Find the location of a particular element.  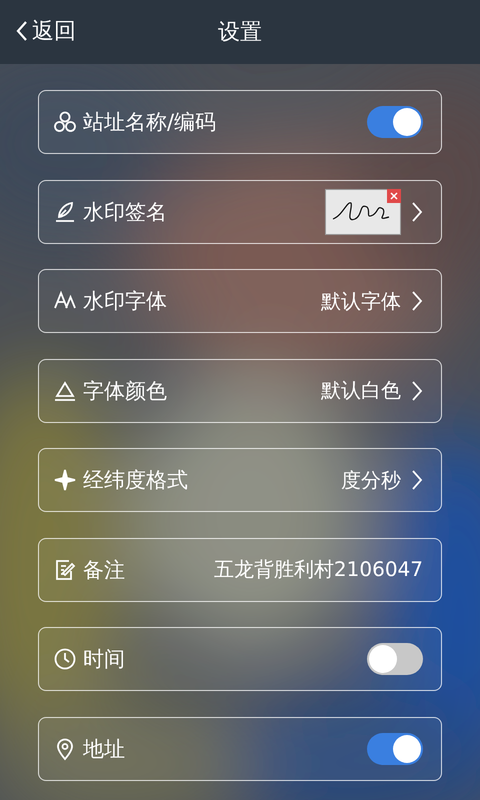

setting-label: 水印字体 is located at coordinates (125, 301).